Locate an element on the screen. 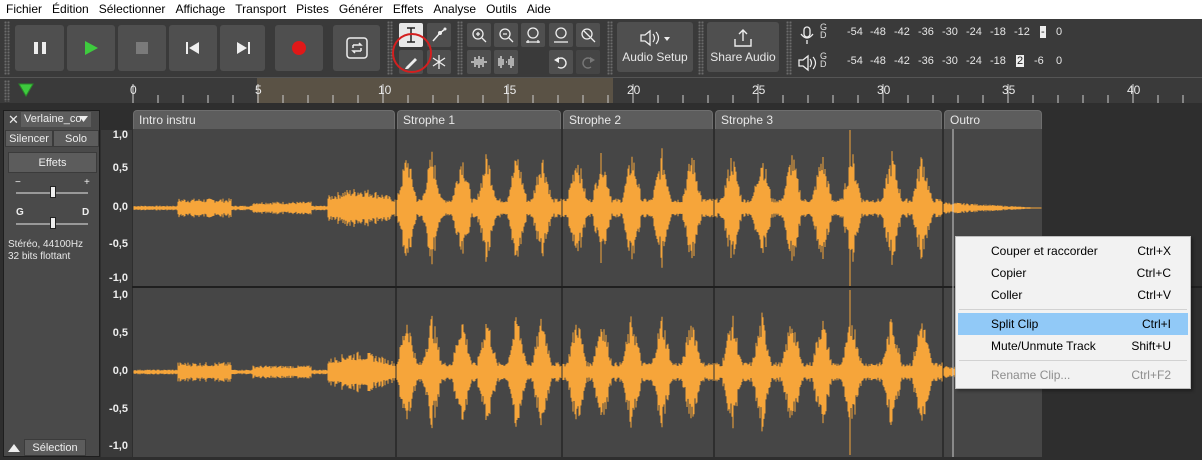 The height and width of the screenshot is (460, 1202). menu-aide: Aide is located at coordinates (539, 9).